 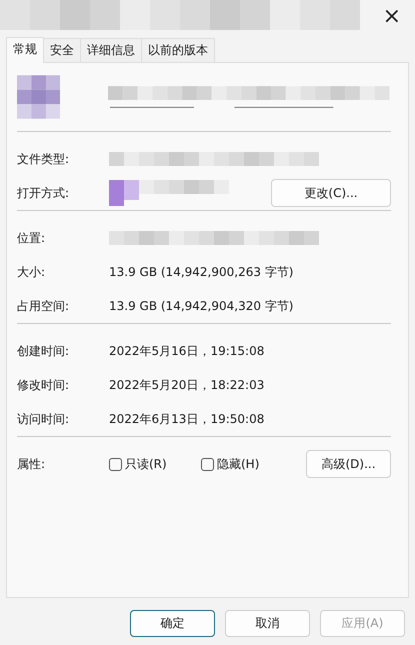 What do you see at coordinates (31, 272) in the screenshot?
I see `field-label: 大小:` at bounding box center [31, 272].